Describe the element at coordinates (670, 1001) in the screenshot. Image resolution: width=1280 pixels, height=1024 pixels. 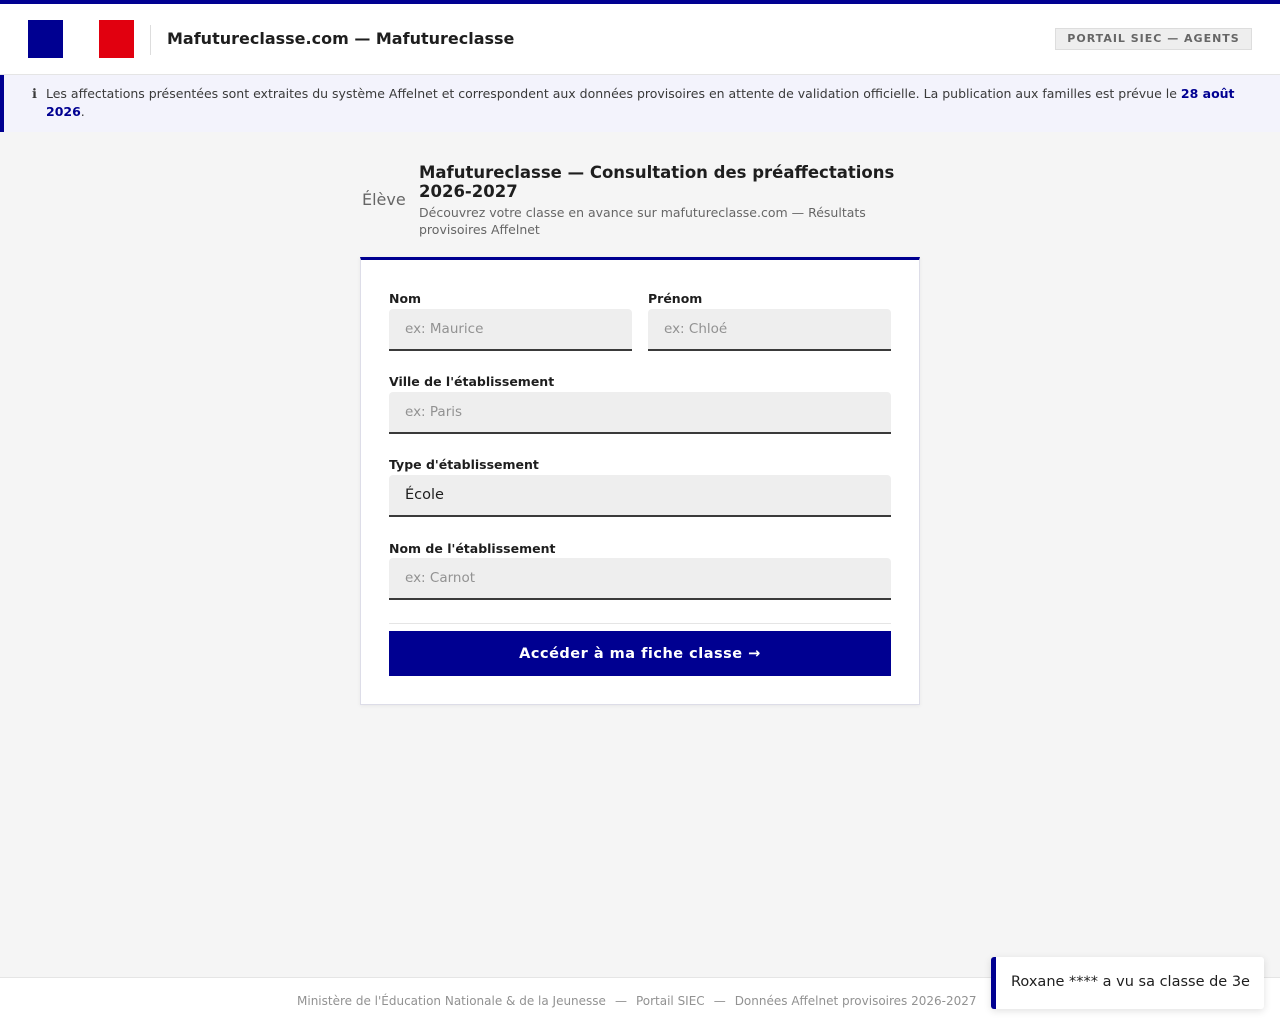
I see `footer-portal: Portail SIEC` at that location.